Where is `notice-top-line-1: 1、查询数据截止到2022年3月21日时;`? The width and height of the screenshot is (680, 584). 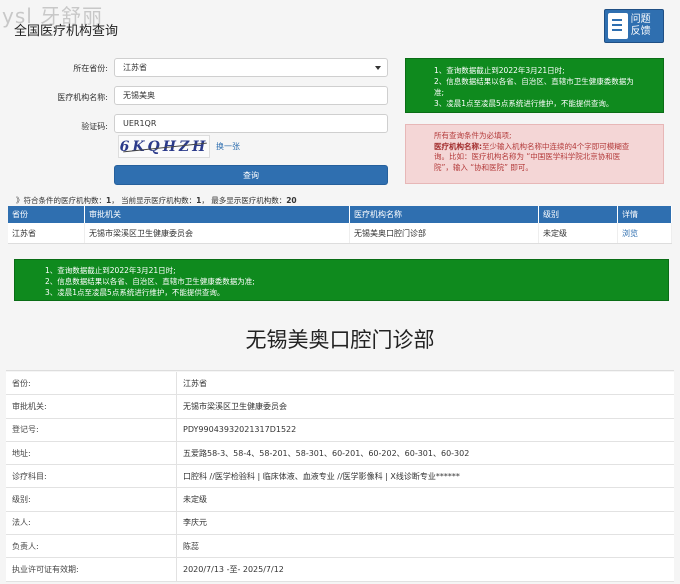
notice-top-line-1: 1、查询数据截止到2022年3月21日时; is located at coordinates (499, 70).